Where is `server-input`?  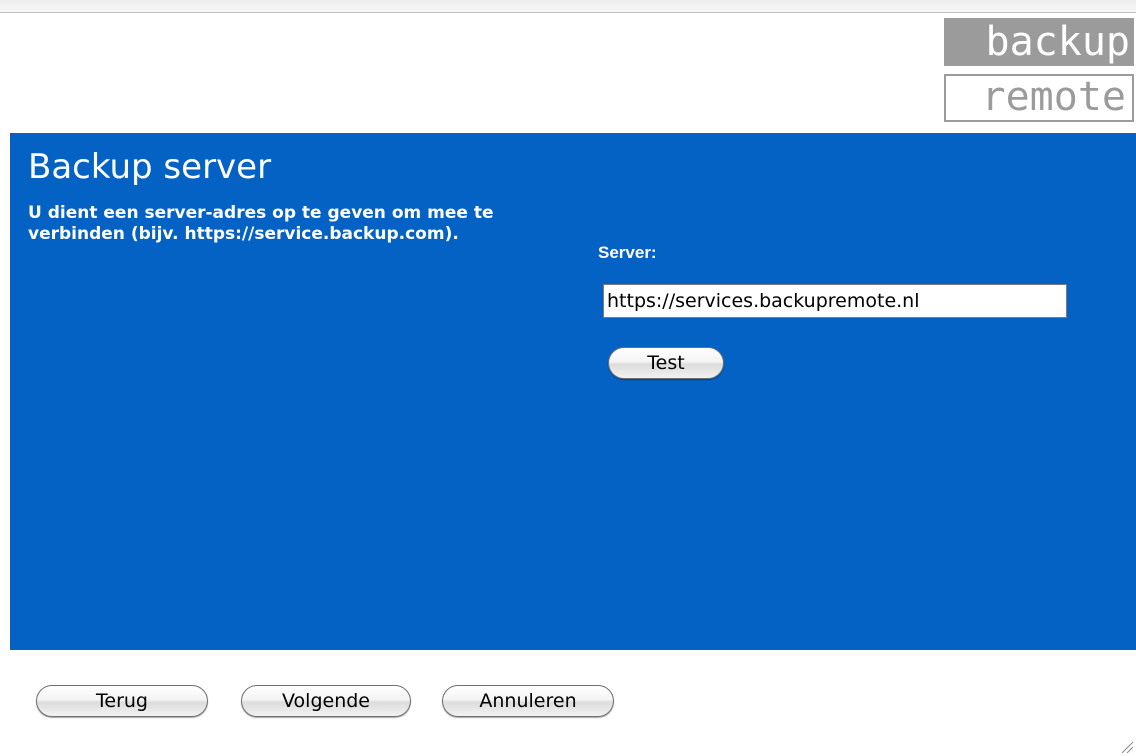
server-input is located at coordinates (835, 301).